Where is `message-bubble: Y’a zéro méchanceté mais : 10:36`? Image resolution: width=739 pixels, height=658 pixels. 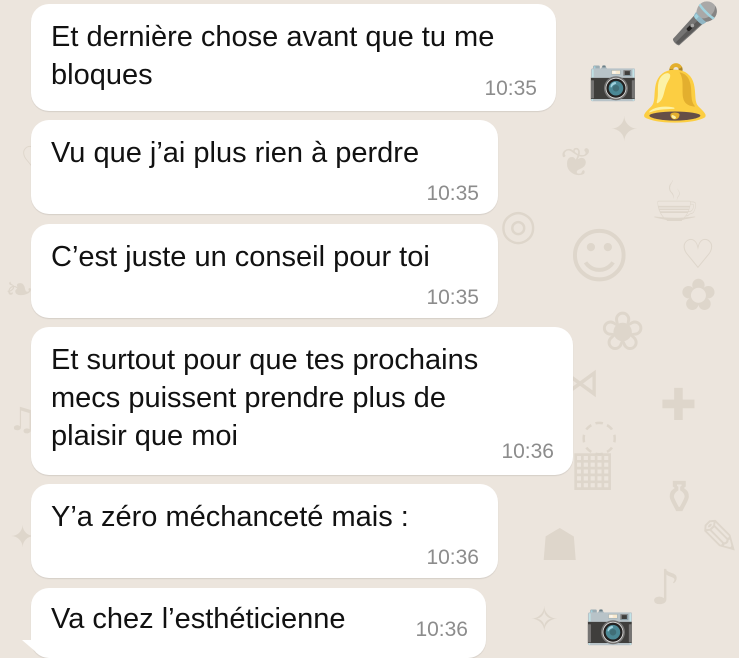
message-bubble: Y’a zéro méchanceté mais : 10:36 is located at coordinates (264, 531).